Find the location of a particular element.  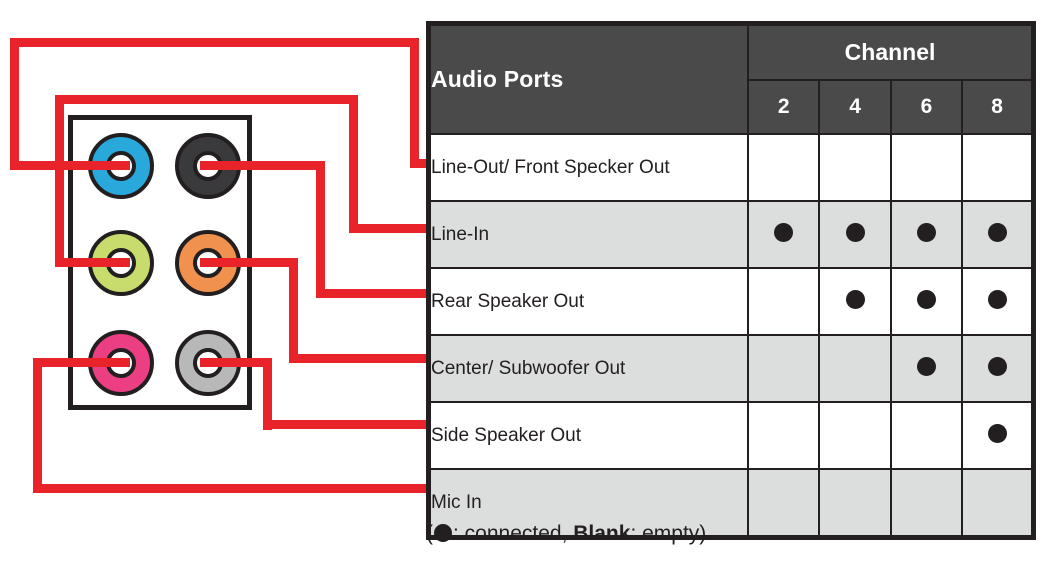

row-label: Line-Out/ Front Specker Out is located at coordinates (588, 167).